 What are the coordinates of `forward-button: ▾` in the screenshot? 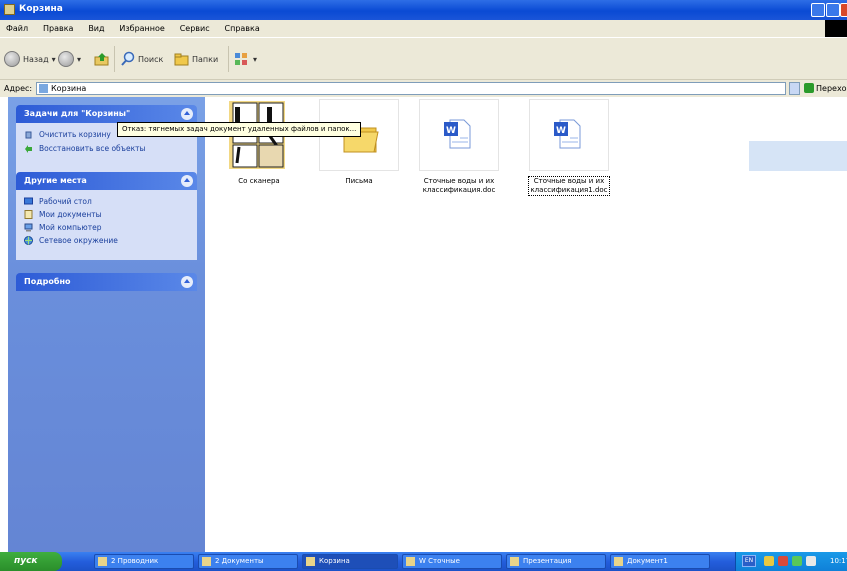 It's located at (69, 59).